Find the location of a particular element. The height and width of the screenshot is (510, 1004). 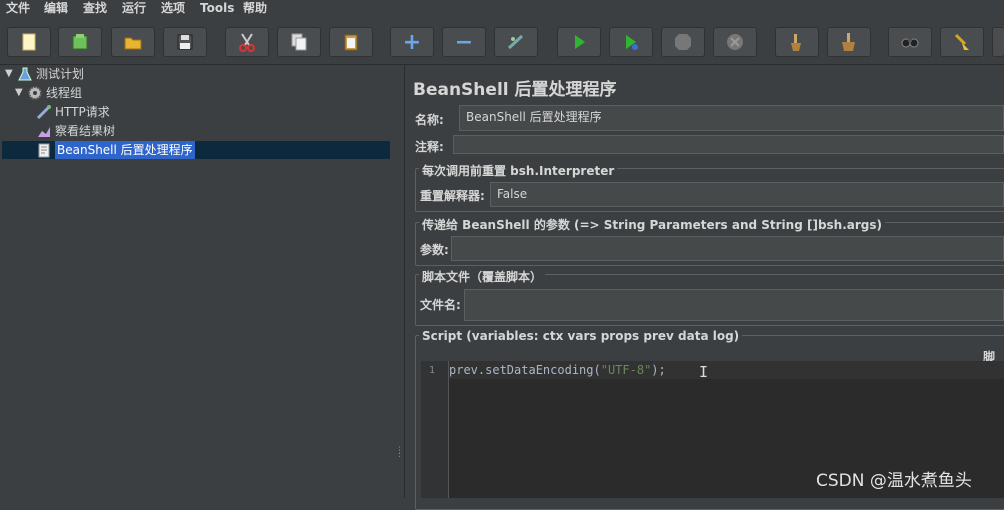

parameters-field is located at coordinates (727, 248).